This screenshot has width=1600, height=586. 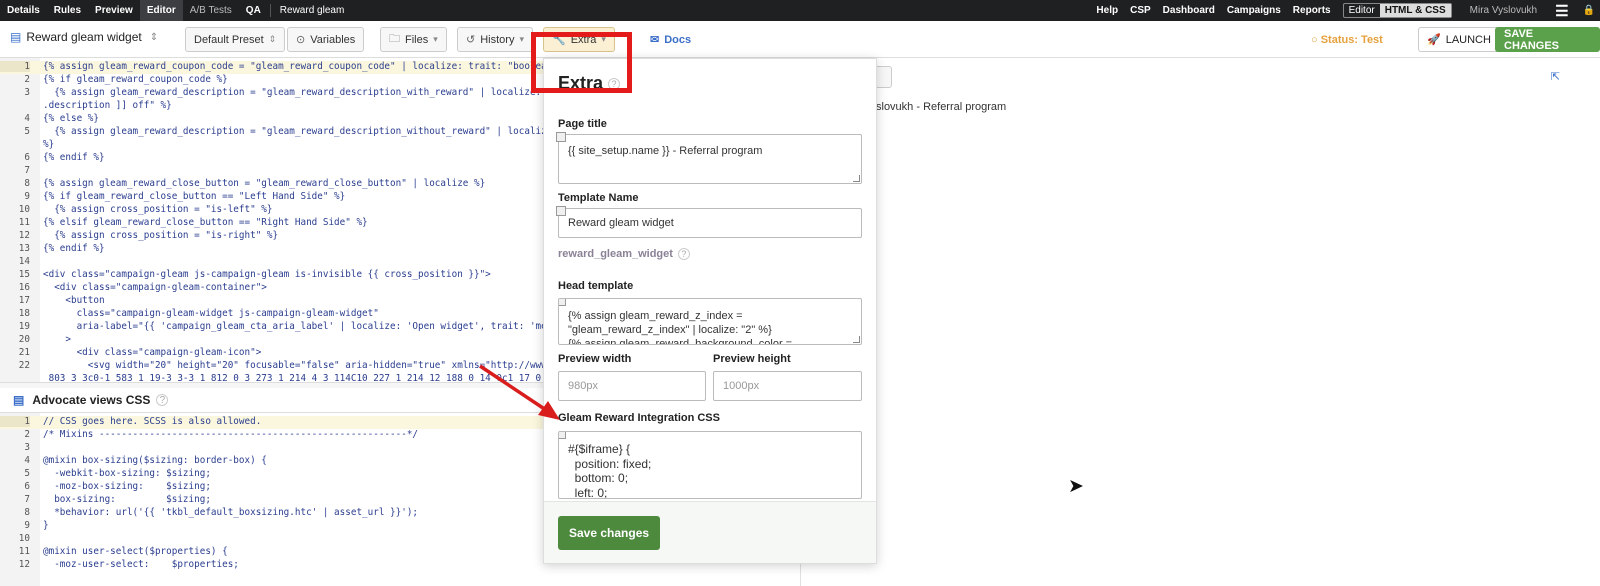 I want to click on tab-details: Details, so click(x=23, y=10).